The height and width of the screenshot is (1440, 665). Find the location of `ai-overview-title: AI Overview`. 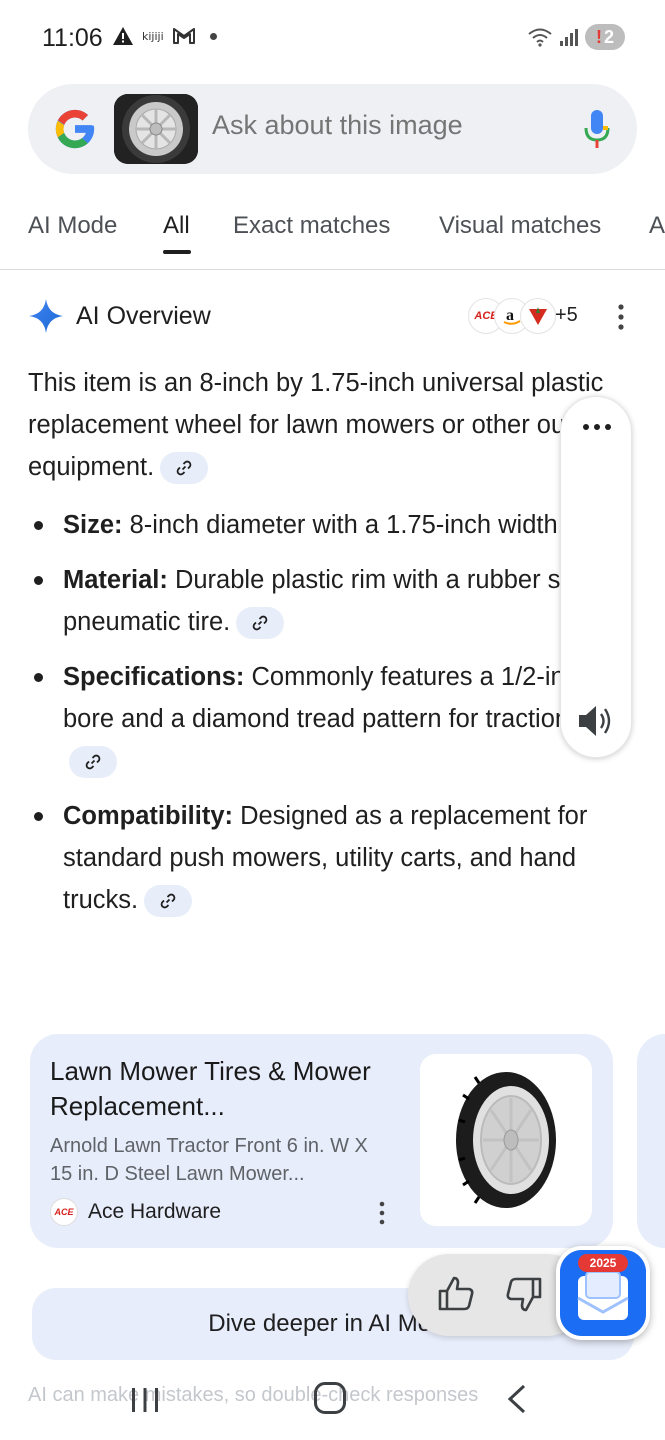

ai-overview-title: AI Overview is located at coordinates (143, 316).